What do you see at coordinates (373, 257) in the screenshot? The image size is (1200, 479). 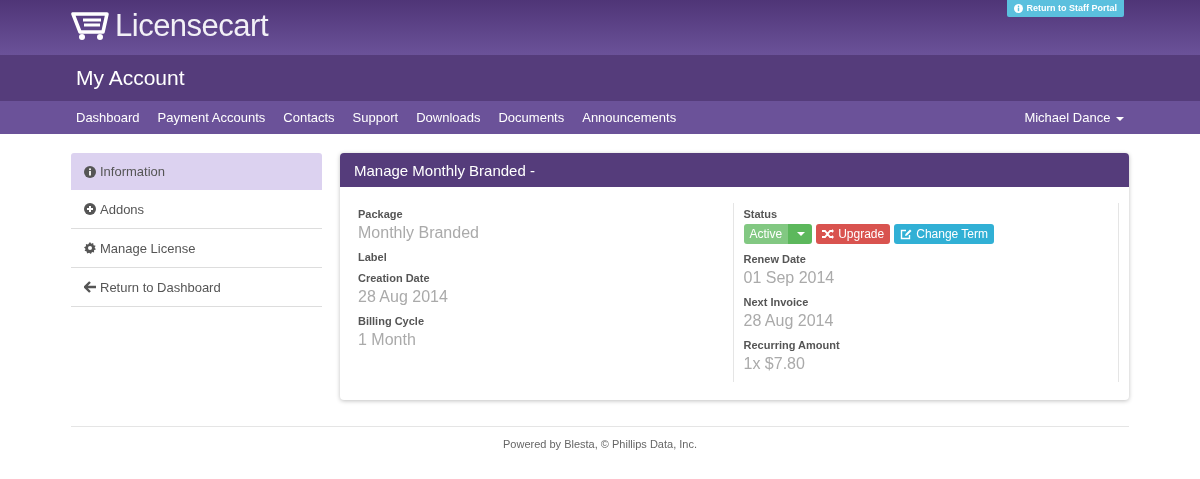 I see `field-label: Label` at bounding box center [373, 257].